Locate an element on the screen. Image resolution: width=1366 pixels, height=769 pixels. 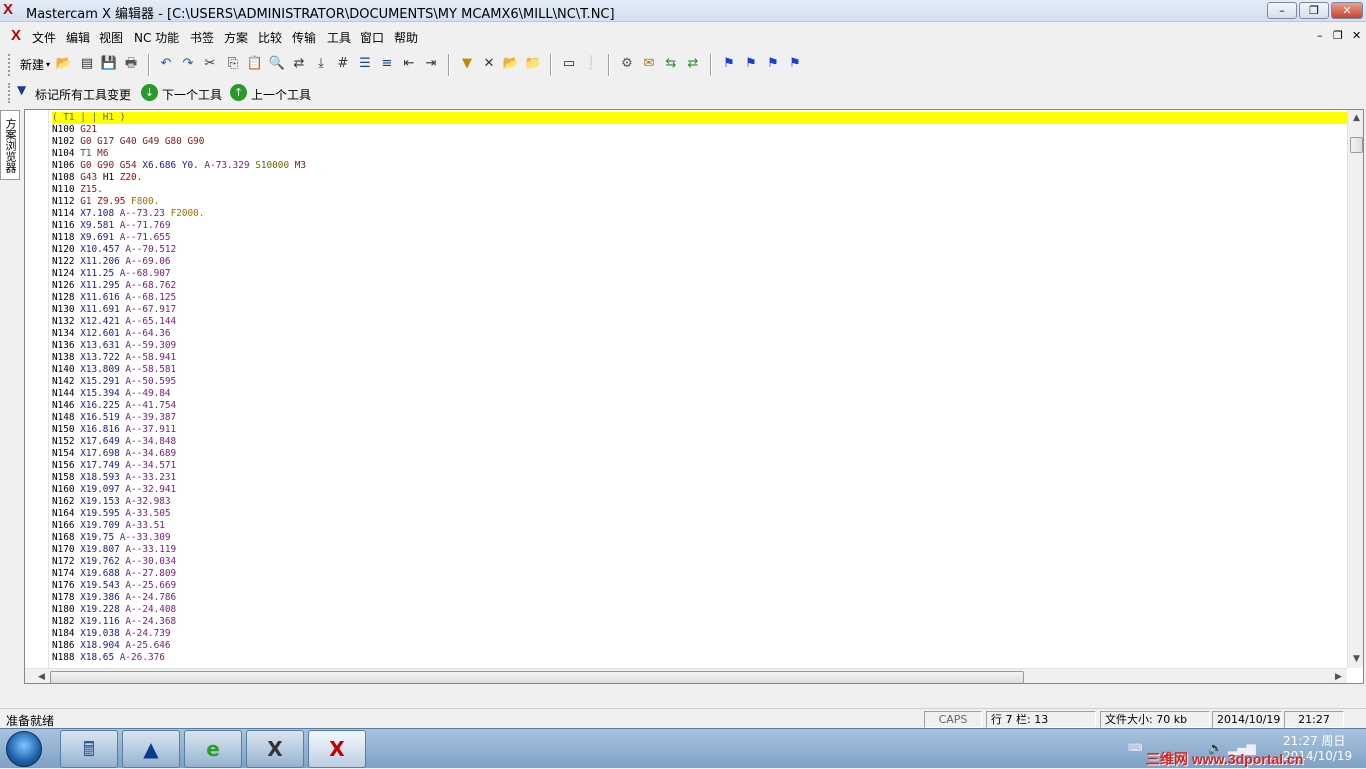
open-nc-icon: 📂 is located at coordinates (511, 64).